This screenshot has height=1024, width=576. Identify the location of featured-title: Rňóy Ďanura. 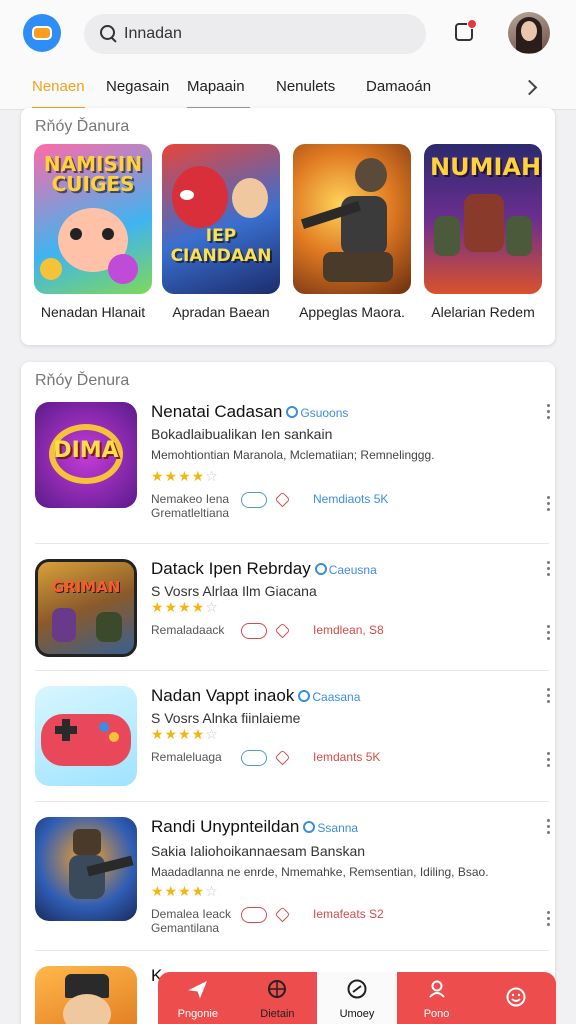
(82, 126).